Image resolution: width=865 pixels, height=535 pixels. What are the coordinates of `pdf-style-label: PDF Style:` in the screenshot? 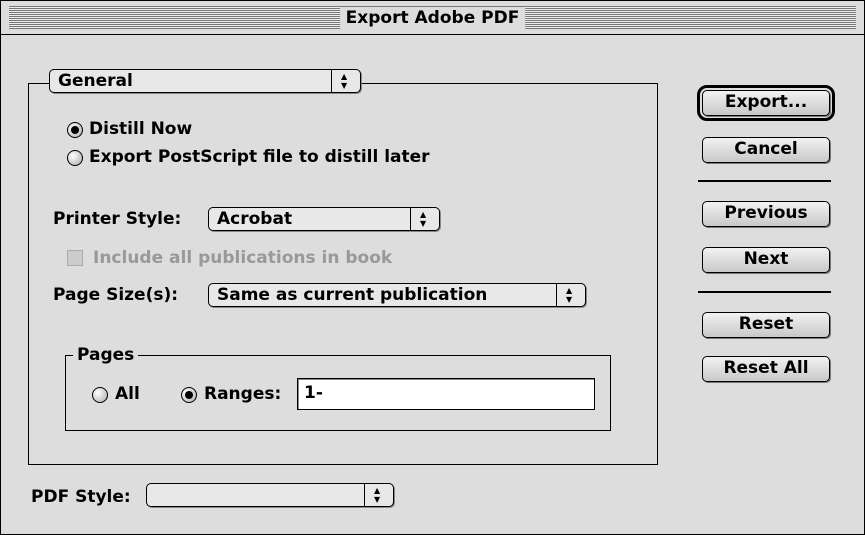 It's located at (81, 497).